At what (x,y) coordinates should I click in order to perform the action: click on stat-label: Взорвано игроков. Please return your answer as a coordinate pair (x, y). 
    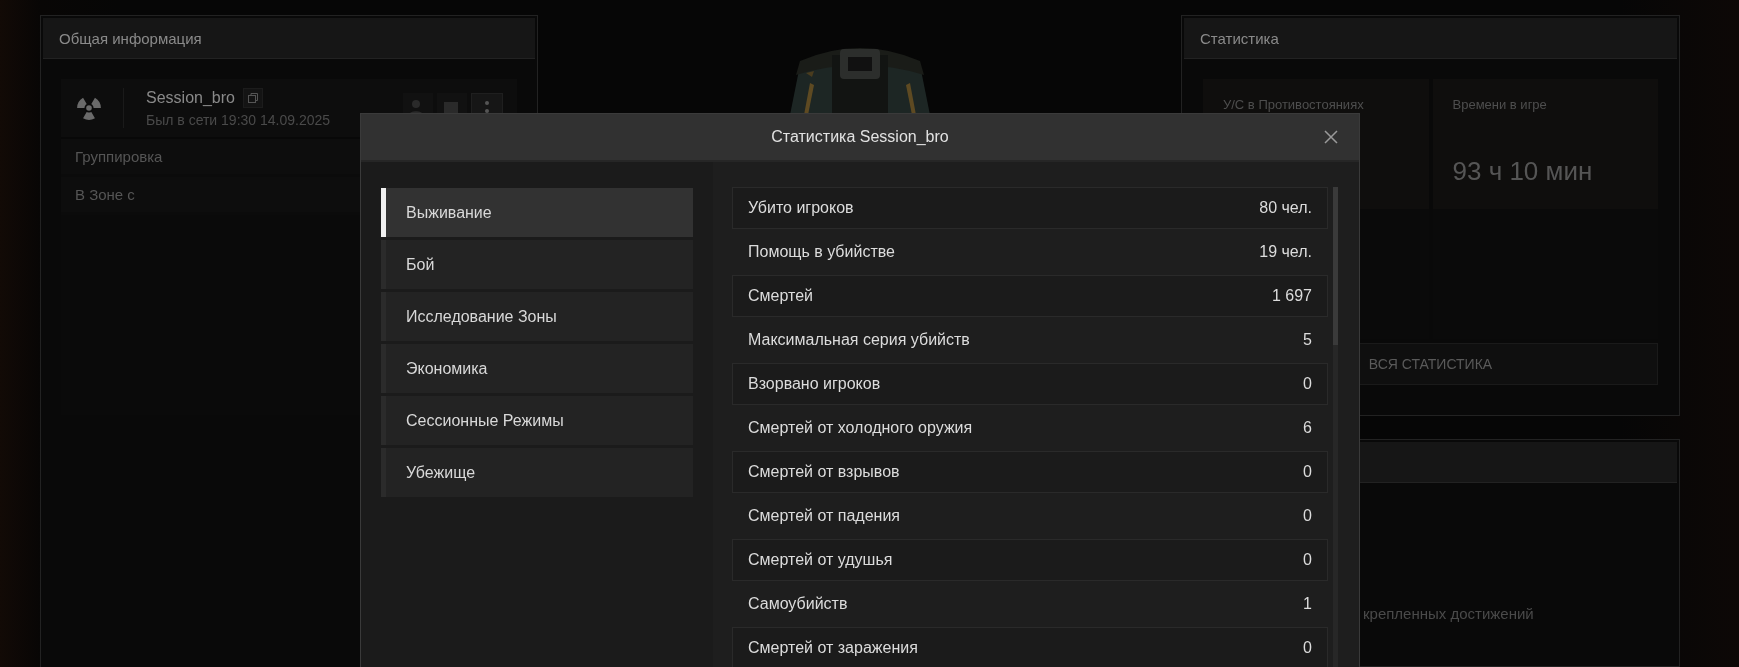
    Looking at the image, I should click on (814, 384).